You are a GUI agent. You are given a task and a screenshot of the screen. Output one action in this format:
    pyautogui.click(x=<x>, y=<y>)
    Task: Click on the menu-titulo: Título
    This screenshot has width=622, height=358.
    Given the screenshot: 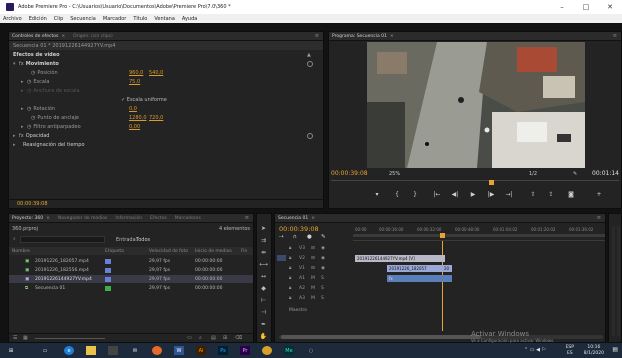 What is the action you would take?
    pyautogui.click(x=140, y=19)
    